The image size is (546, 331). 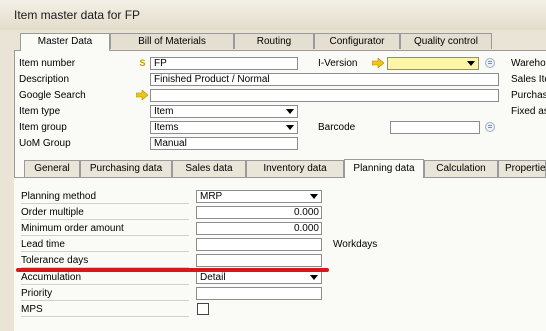 What do you see at coordinates (47, 63) in the screenshot?
I see `item-number-label: Item number` at bounding box center [47, 63].